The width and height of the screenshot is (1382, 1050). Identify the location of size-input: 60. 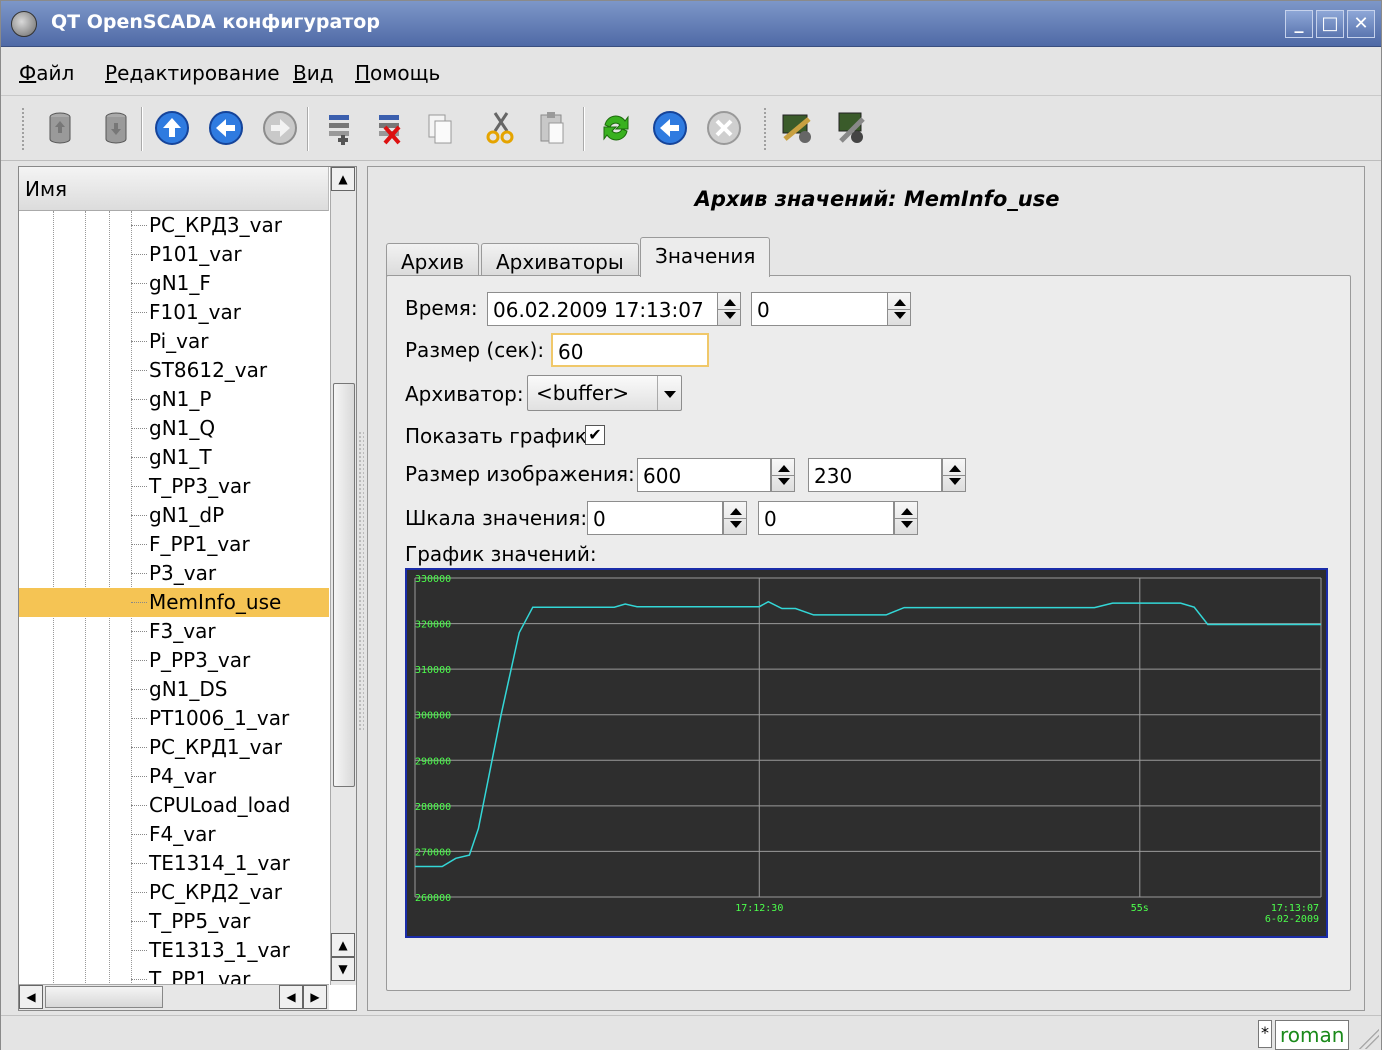
(630, 350).